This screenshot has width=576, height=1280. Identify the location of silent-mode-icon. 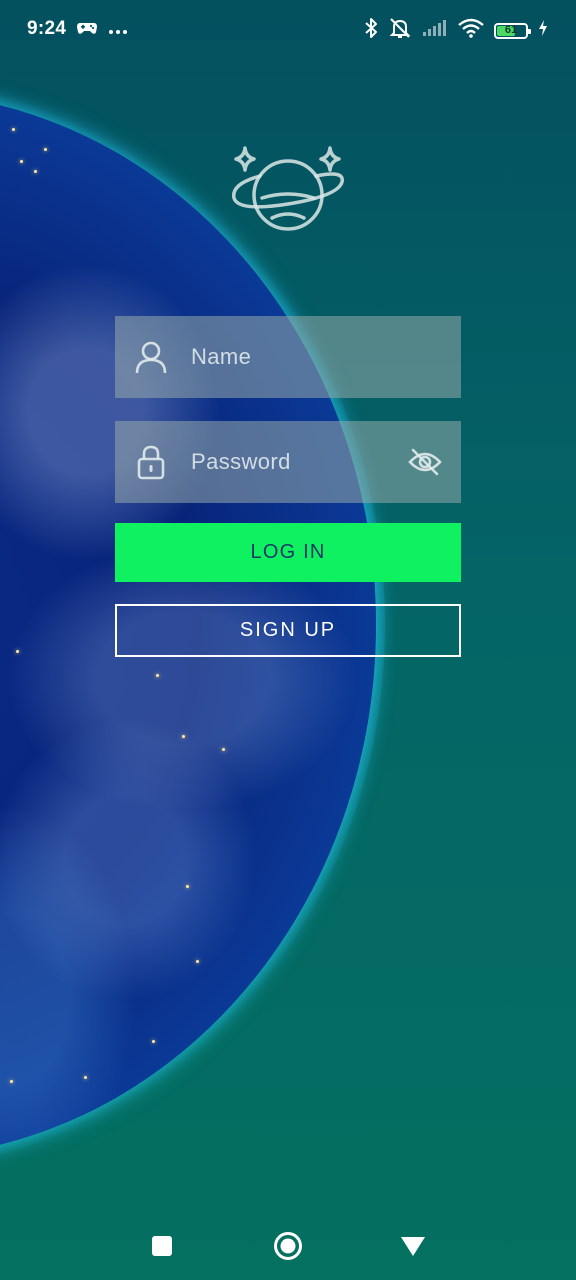
(400, 30).